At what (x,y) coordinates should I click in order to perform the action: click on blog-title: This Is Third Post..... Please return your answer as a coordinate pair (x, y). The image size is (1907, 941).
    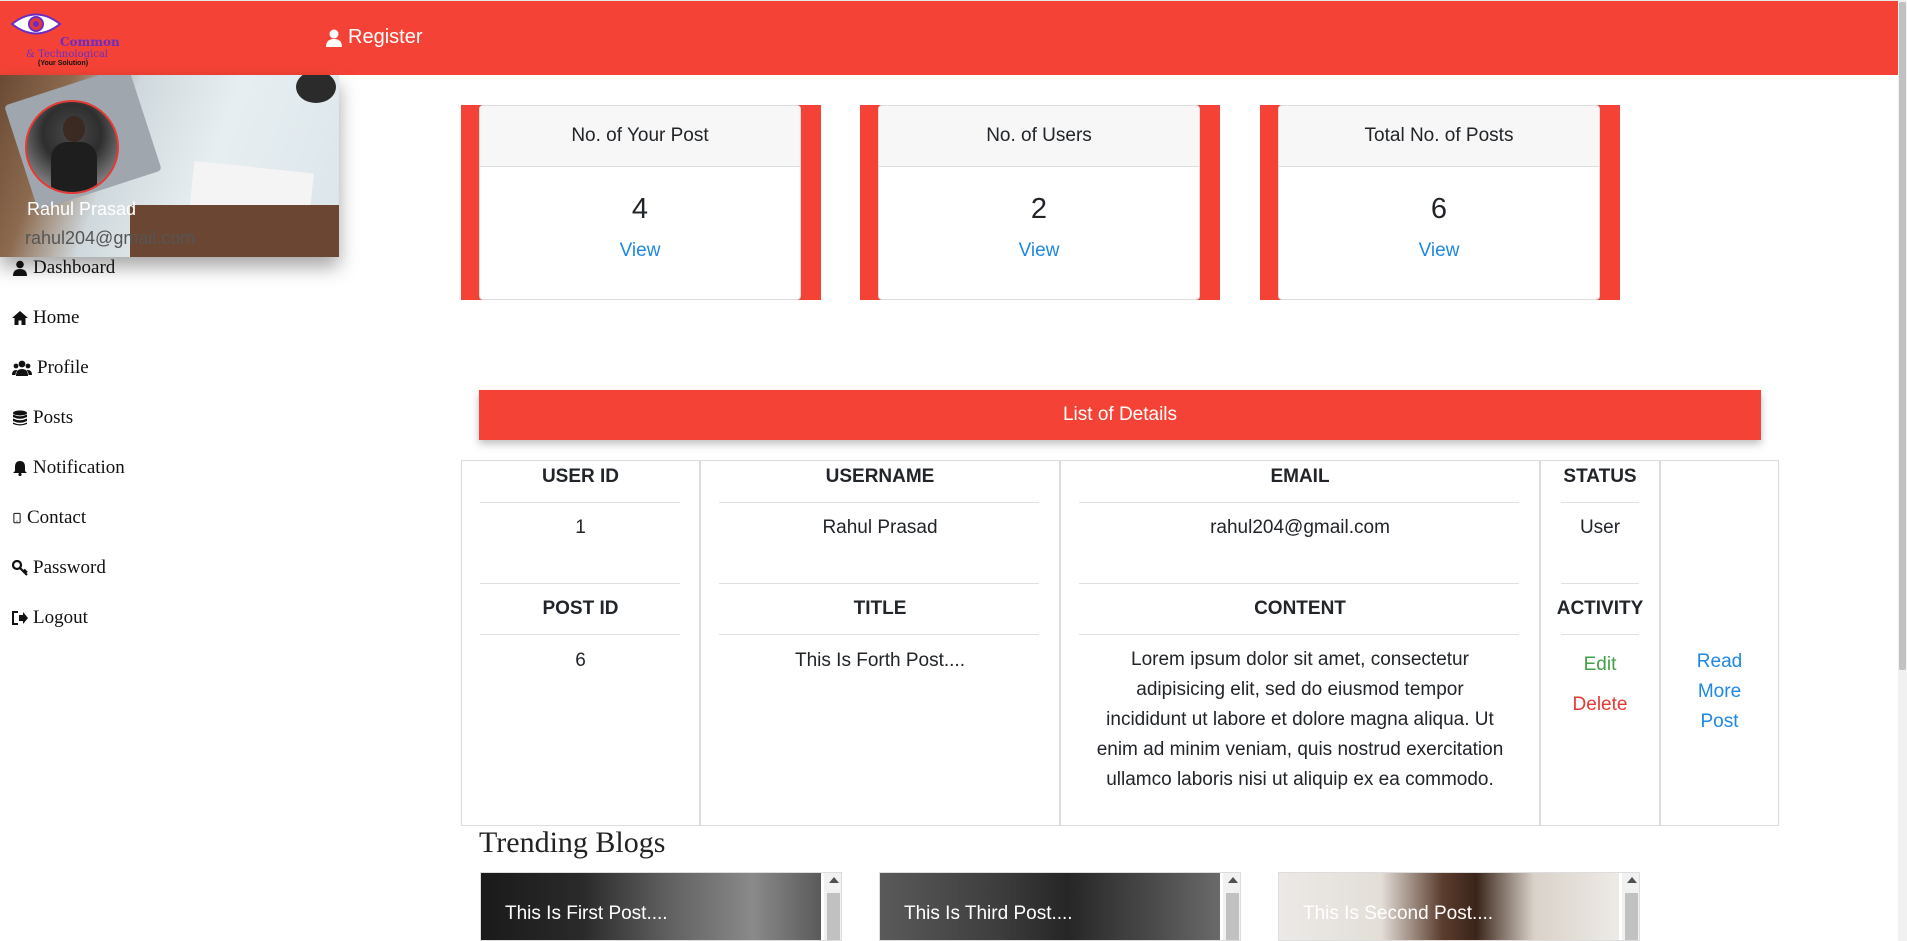
    Looking at the image, I should click on (988, 914).